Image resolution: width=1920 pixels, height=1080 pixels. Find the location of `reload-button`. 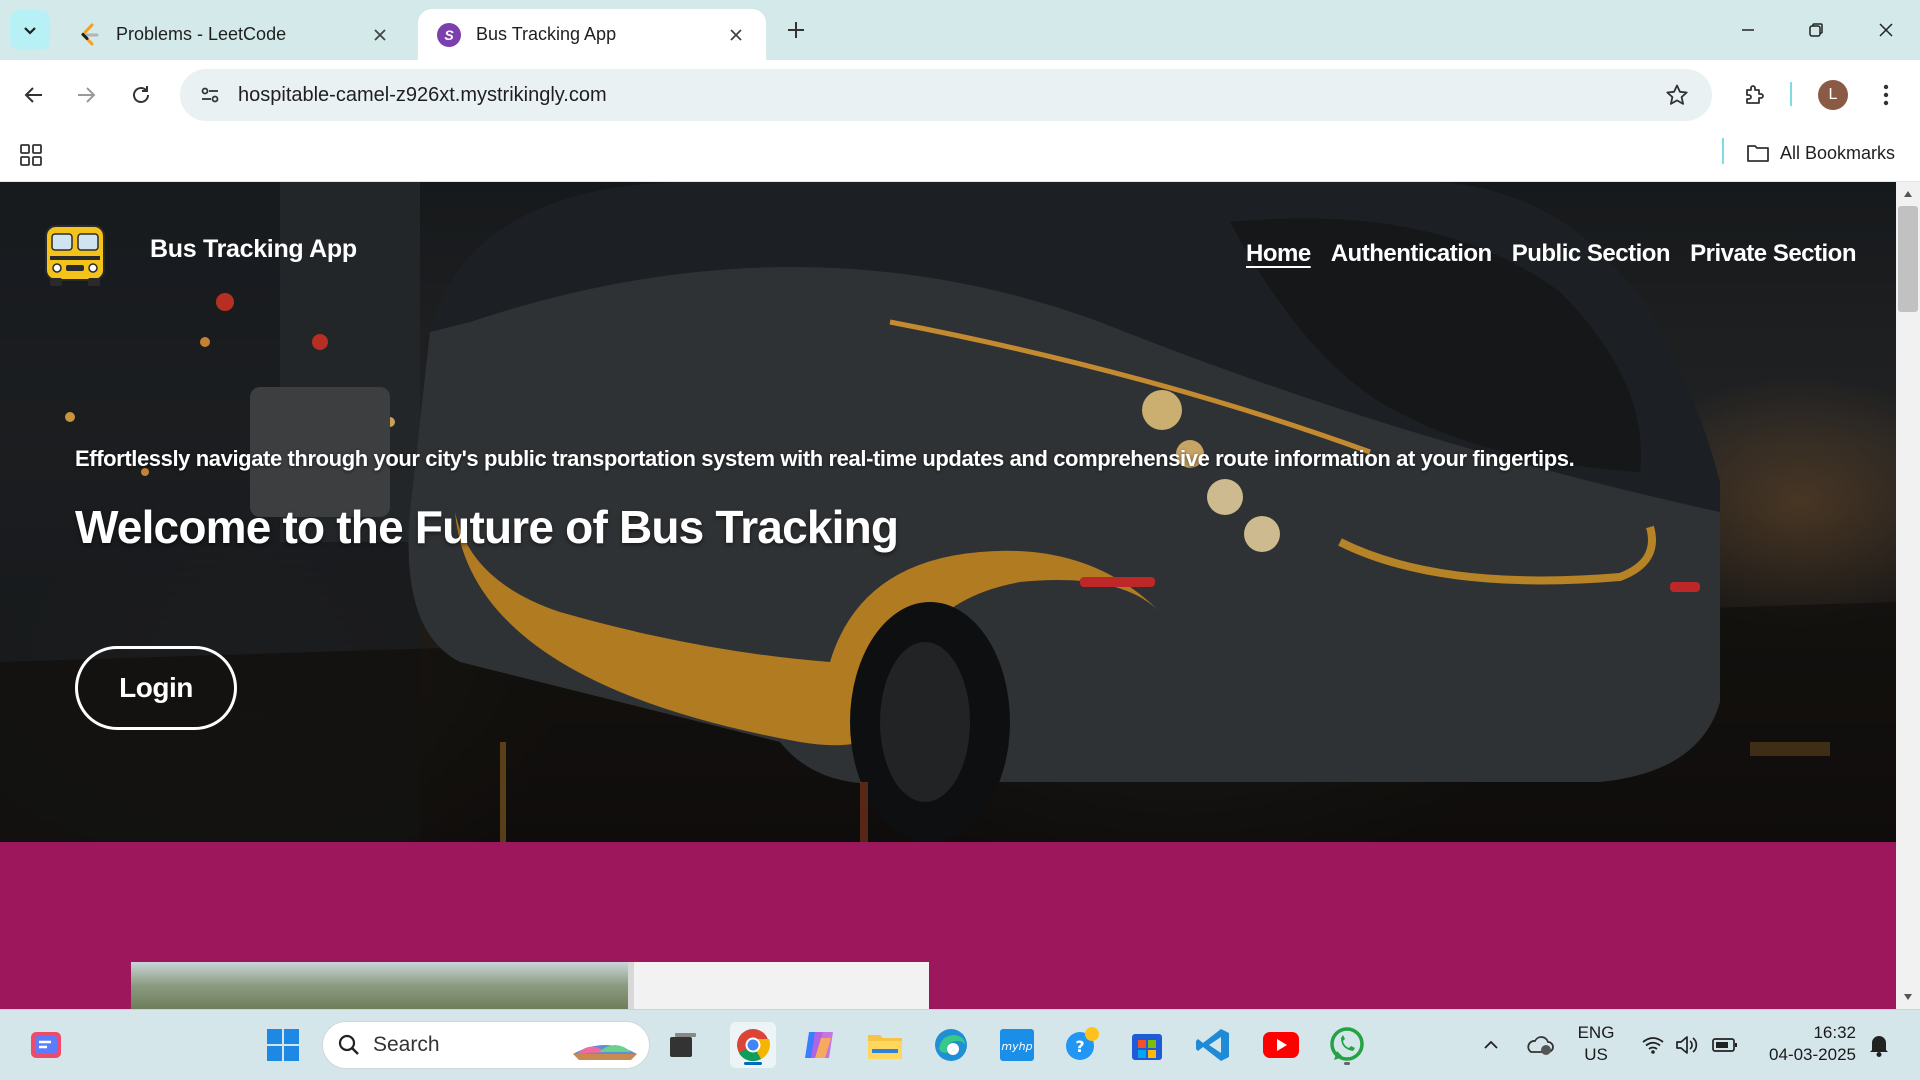

reload-button is located at coordinates (141, 95).